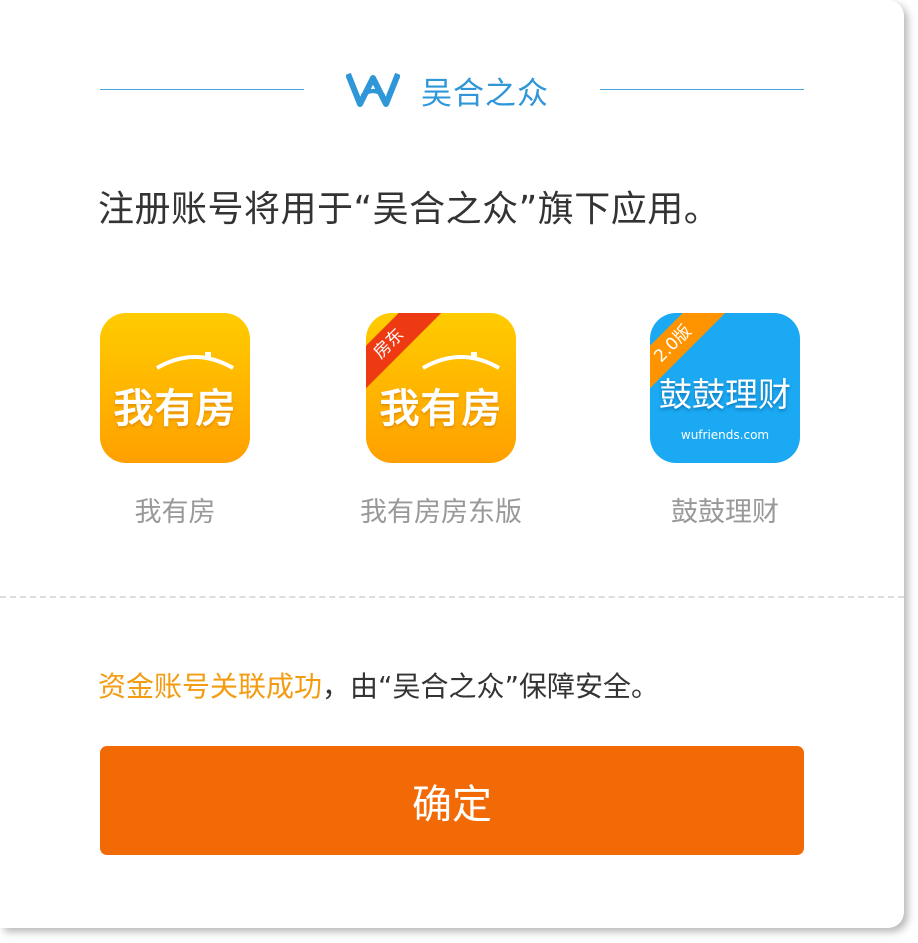 The height and width of the screenshot is (943, 918). I want to click on intro-text: 注册账号将用于“吴合之众”旗下应用。, so click(409, 209).